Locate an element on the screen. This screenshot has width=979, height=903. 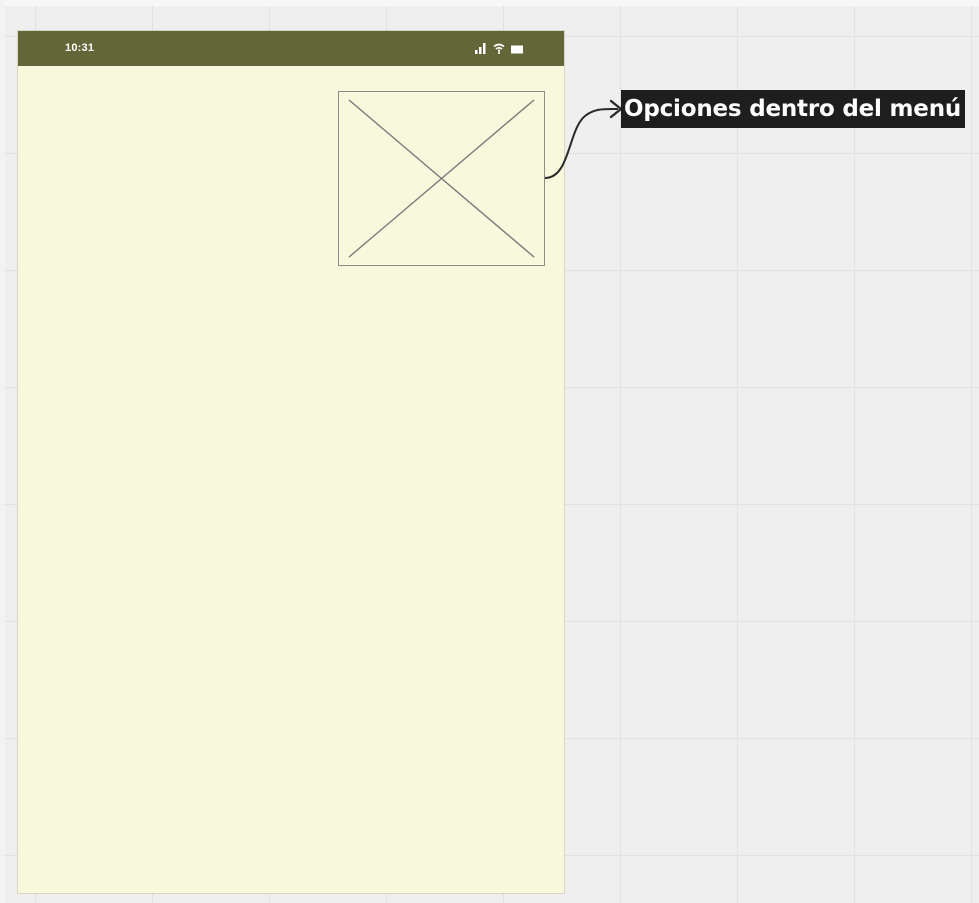
image-placeholder is located at coordinates (441, 178).